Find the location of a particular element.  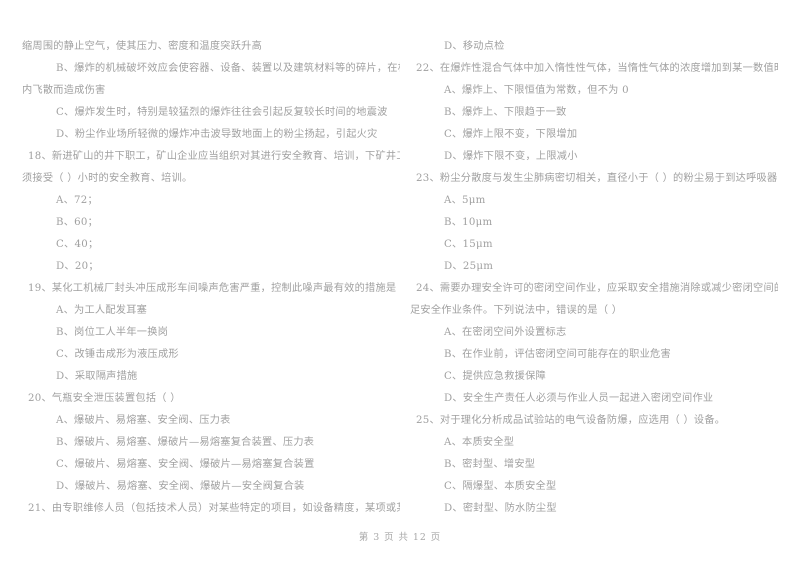

answer-option: B、密封型、增安型 is located at coordinates (490, 464).